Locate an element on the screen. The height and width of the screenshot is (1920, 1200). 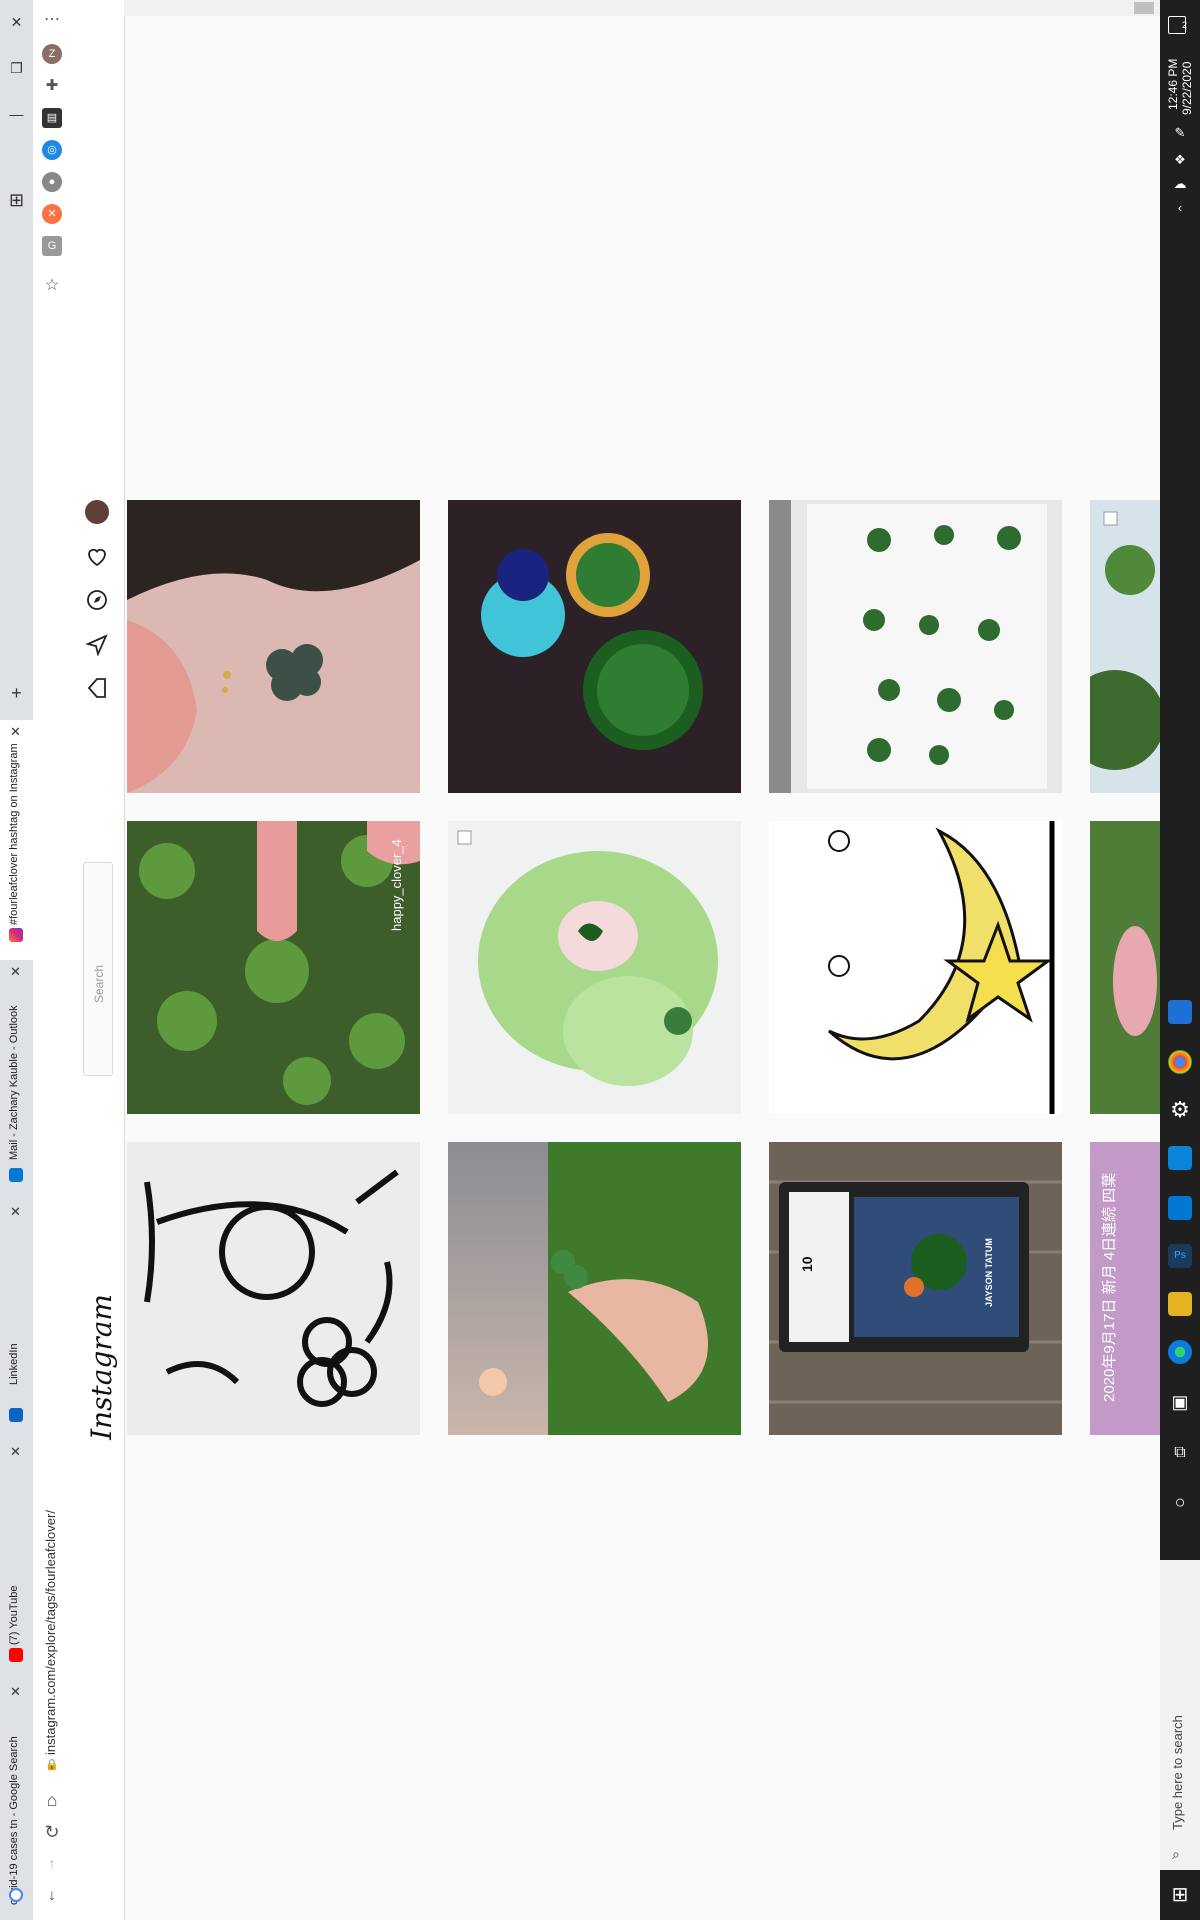
minimize-window-button: — is located at coordinates (16, 114).